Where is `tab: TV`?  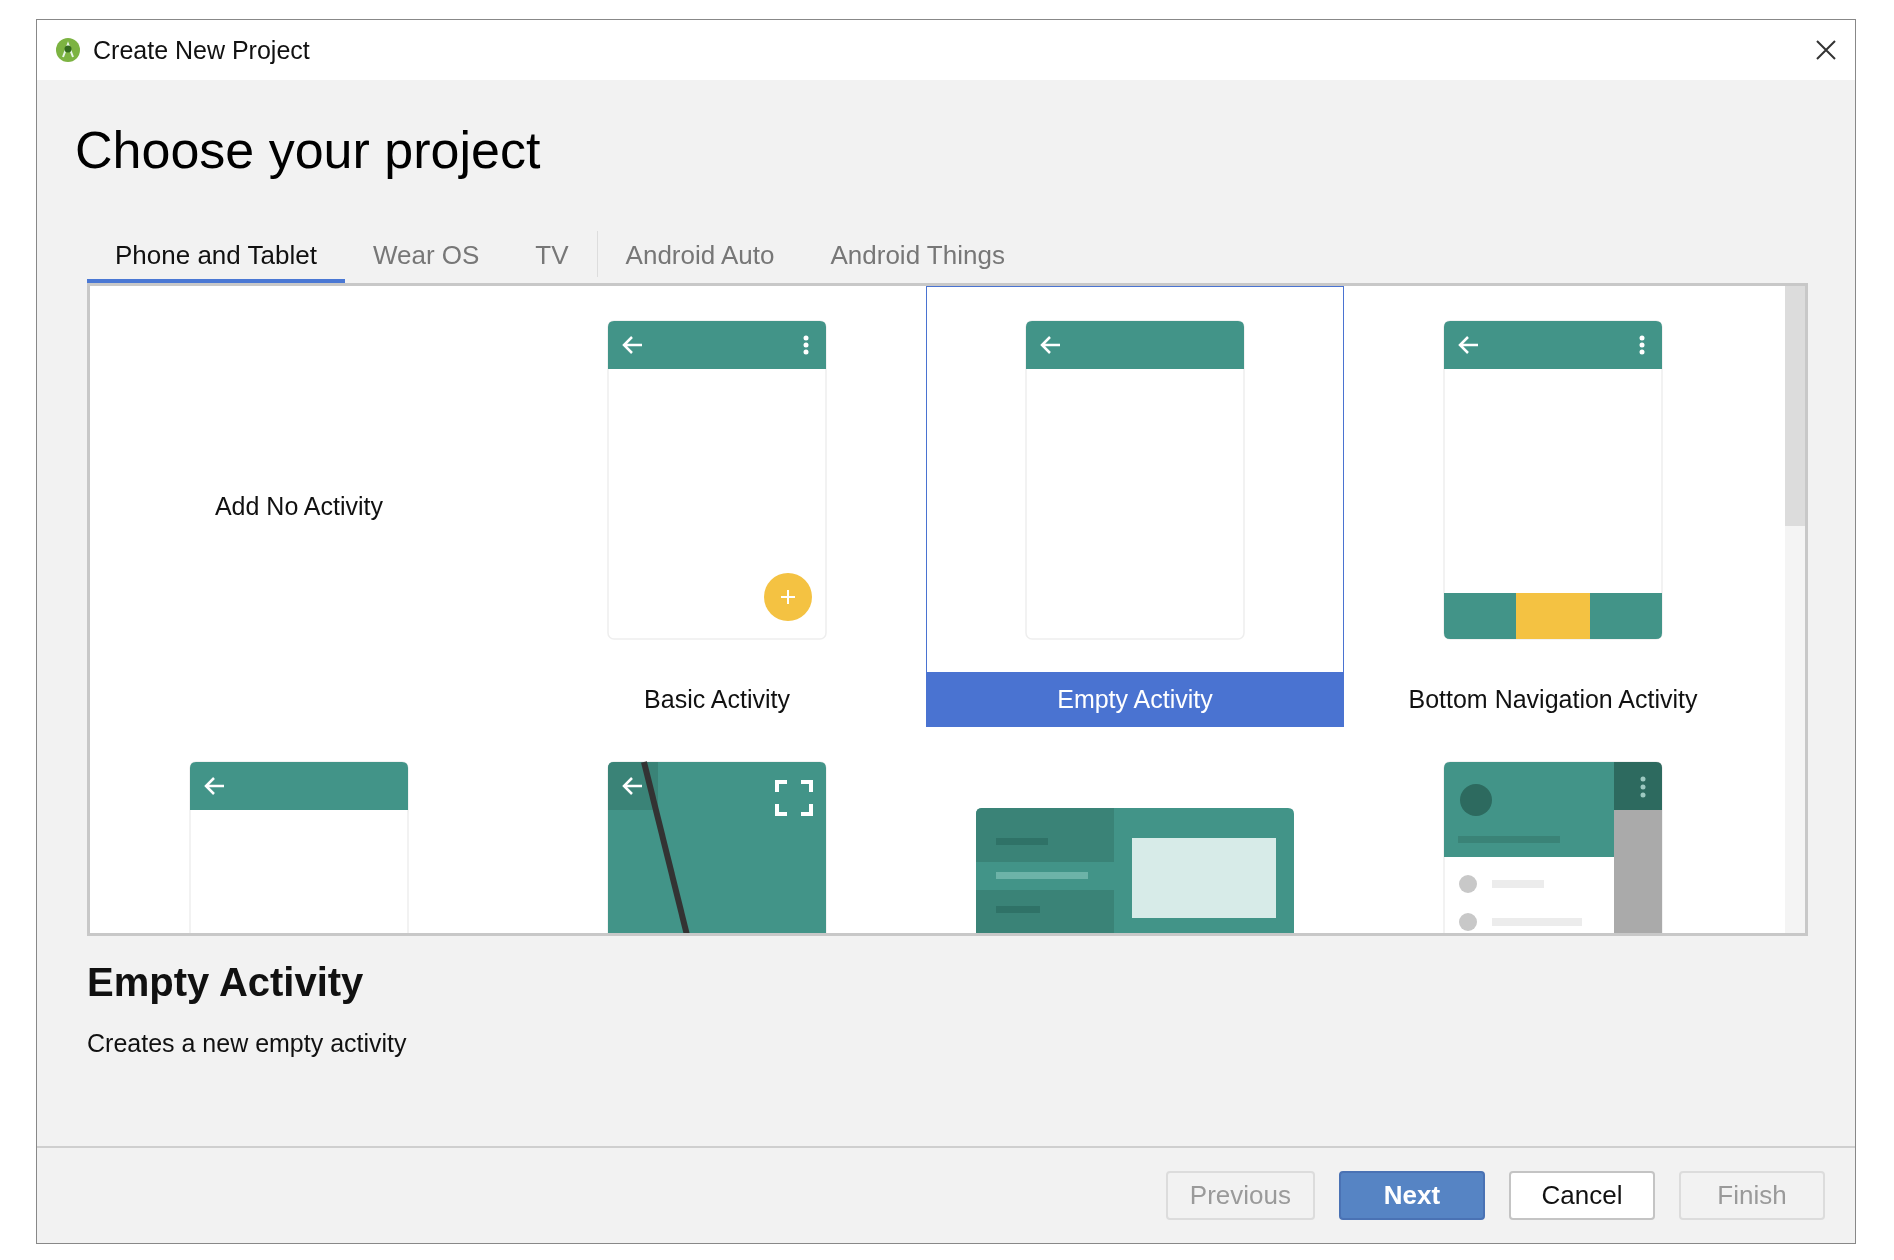 tab: TV is located at coordinates (552, 257).